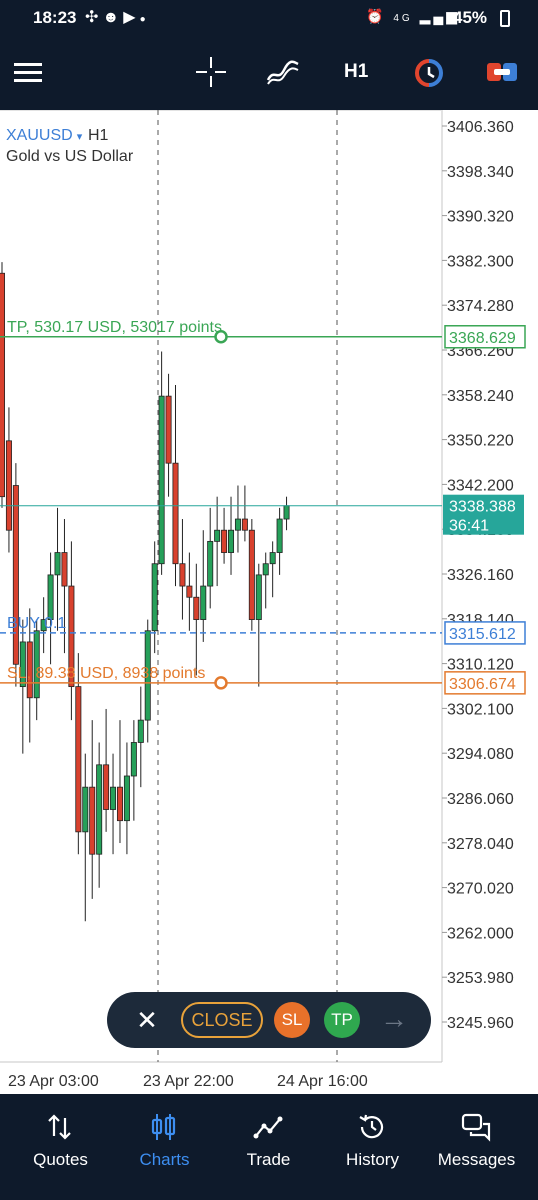 The image size is (538, 1200). What do you see at coordinates (480, 441) in the screenshot?
I see `price-tick-label: 3350.220` at bounding box center [480, 441].